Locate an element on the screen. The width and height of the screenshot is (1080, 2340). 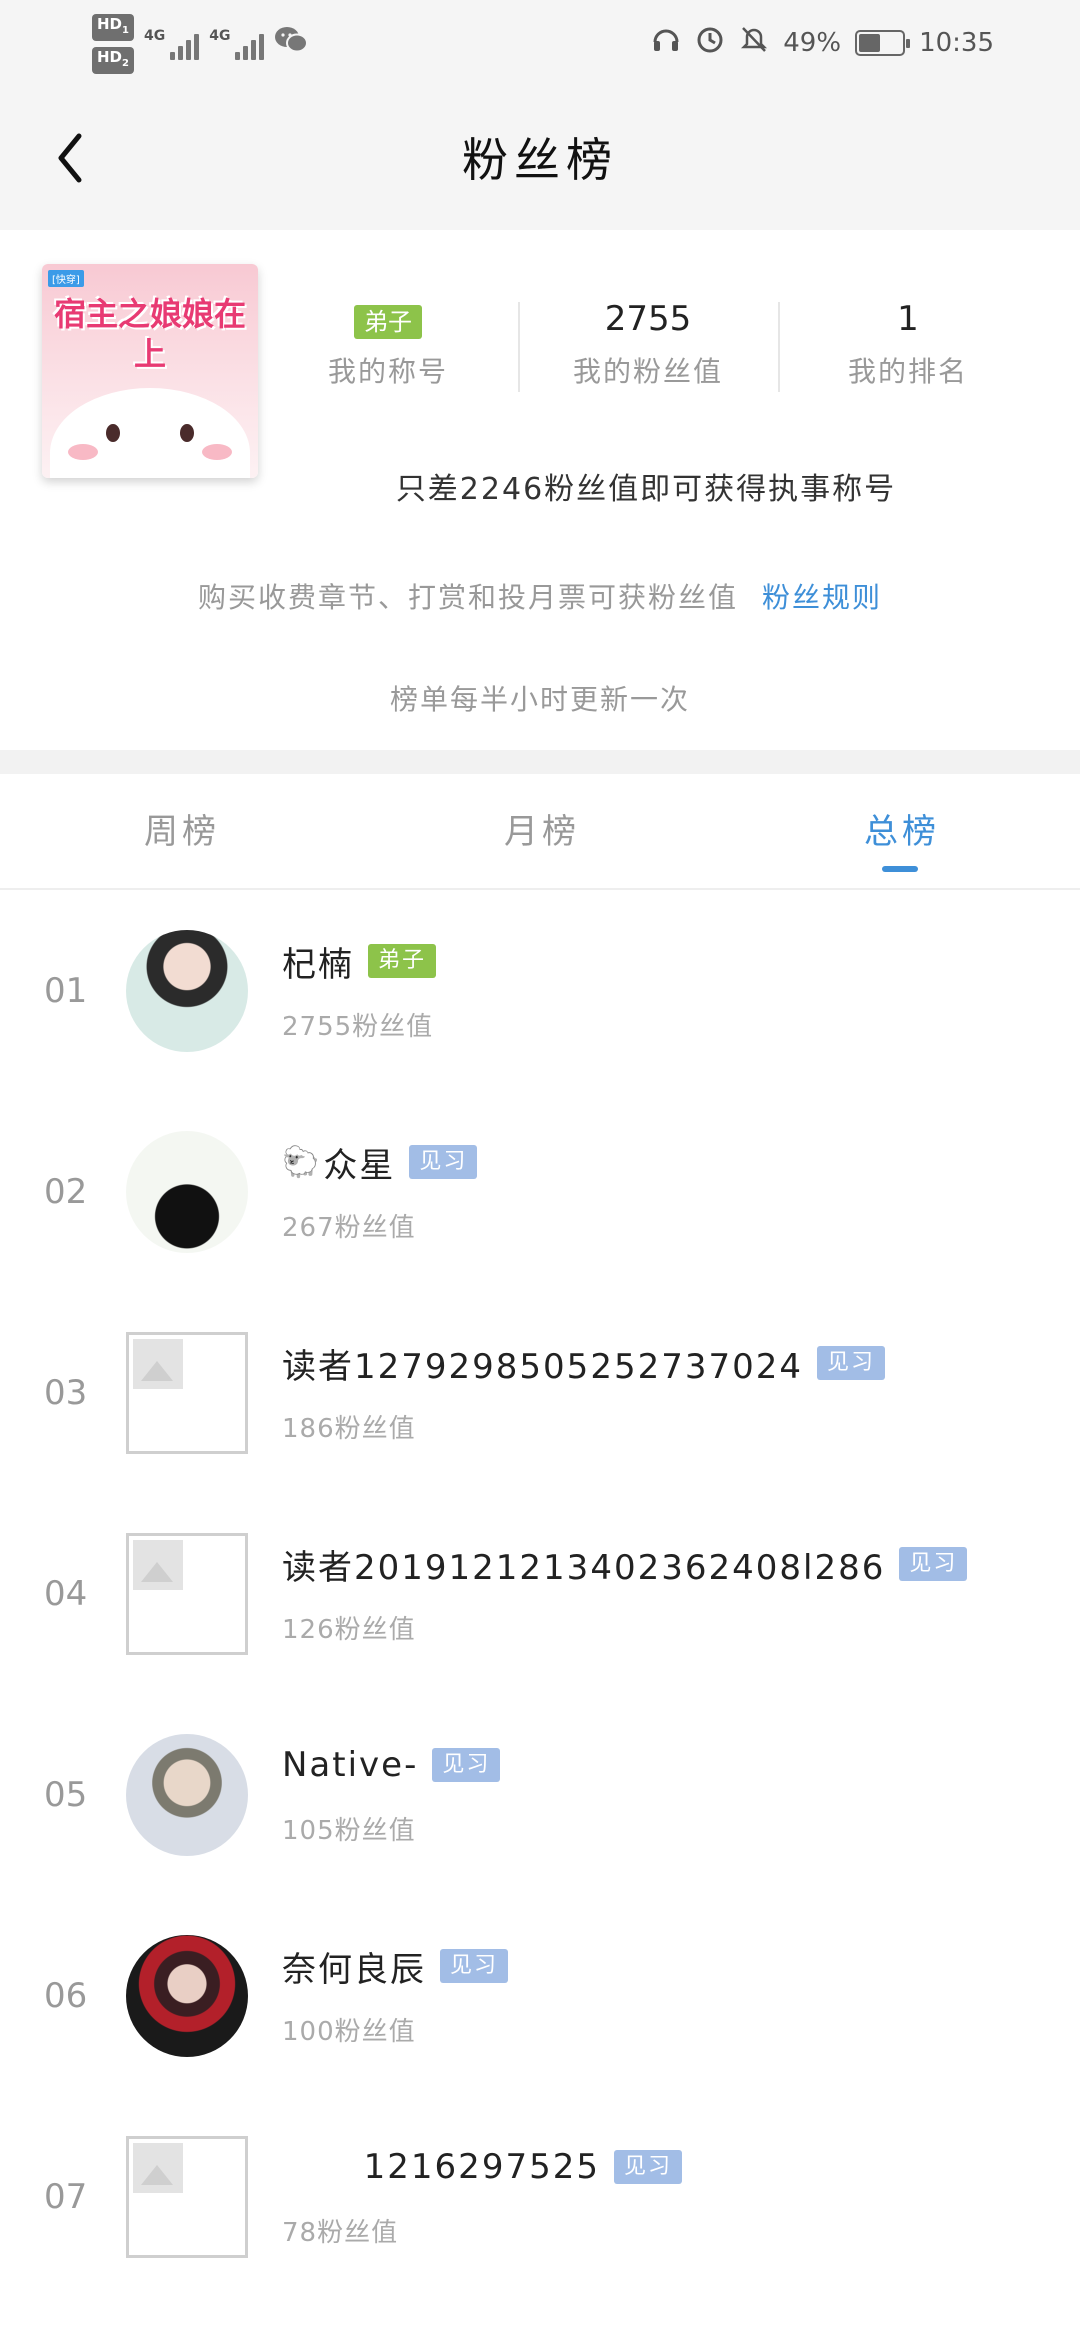
ranking-tabs: 周榜 月榜 总榜 is located at coordinates (540, 832).